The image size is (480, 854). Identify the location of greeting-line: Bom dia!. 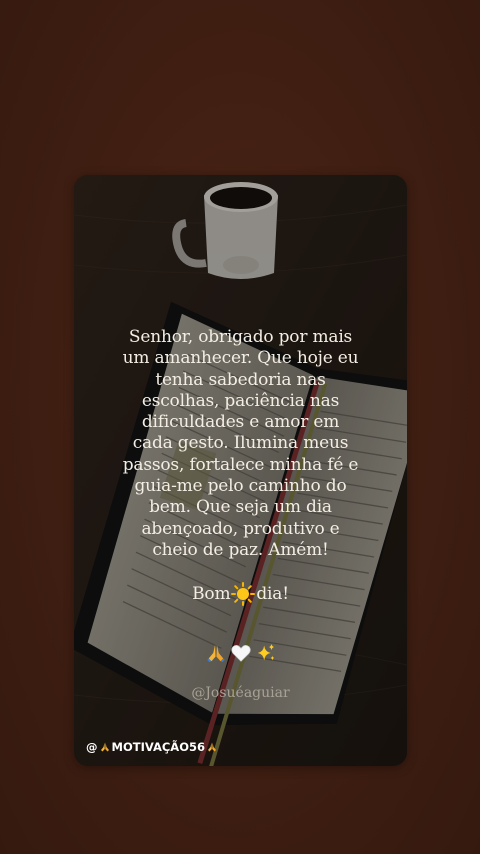
(240, 594).